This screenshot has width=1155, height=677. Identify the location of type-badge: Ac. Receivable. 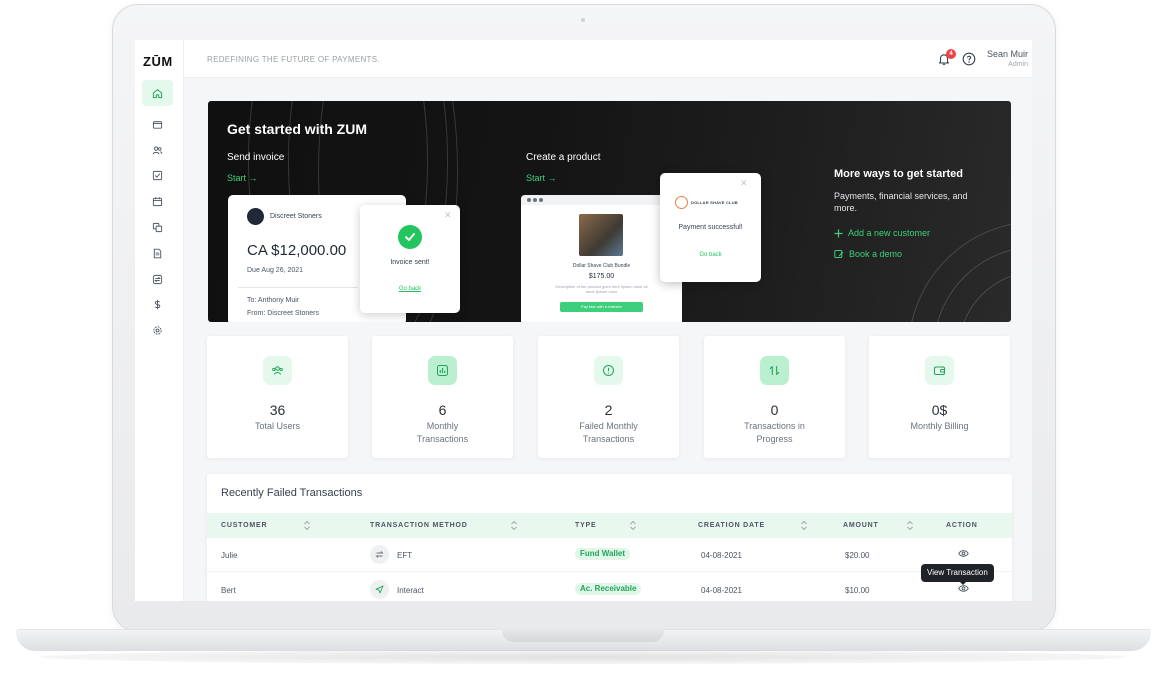
(608, 589).